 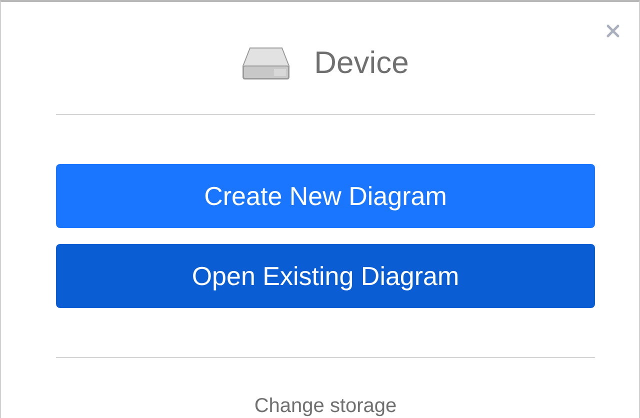 What do you see at coordinates (361, 63) in the screenshot?
I see `dialog-title: Device` at bounding box center [361, 63].